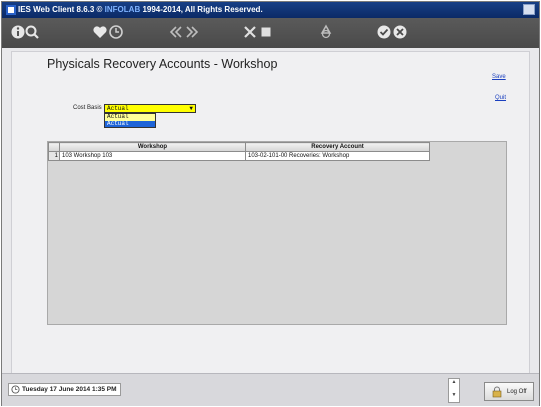 This screenshot has width=541, height=407. What do you see at coordinates (162, 64) in the screenshot?
I see `page-title: Physicals Recovery Accounts - Workshop` at bounding box center [162, 64].